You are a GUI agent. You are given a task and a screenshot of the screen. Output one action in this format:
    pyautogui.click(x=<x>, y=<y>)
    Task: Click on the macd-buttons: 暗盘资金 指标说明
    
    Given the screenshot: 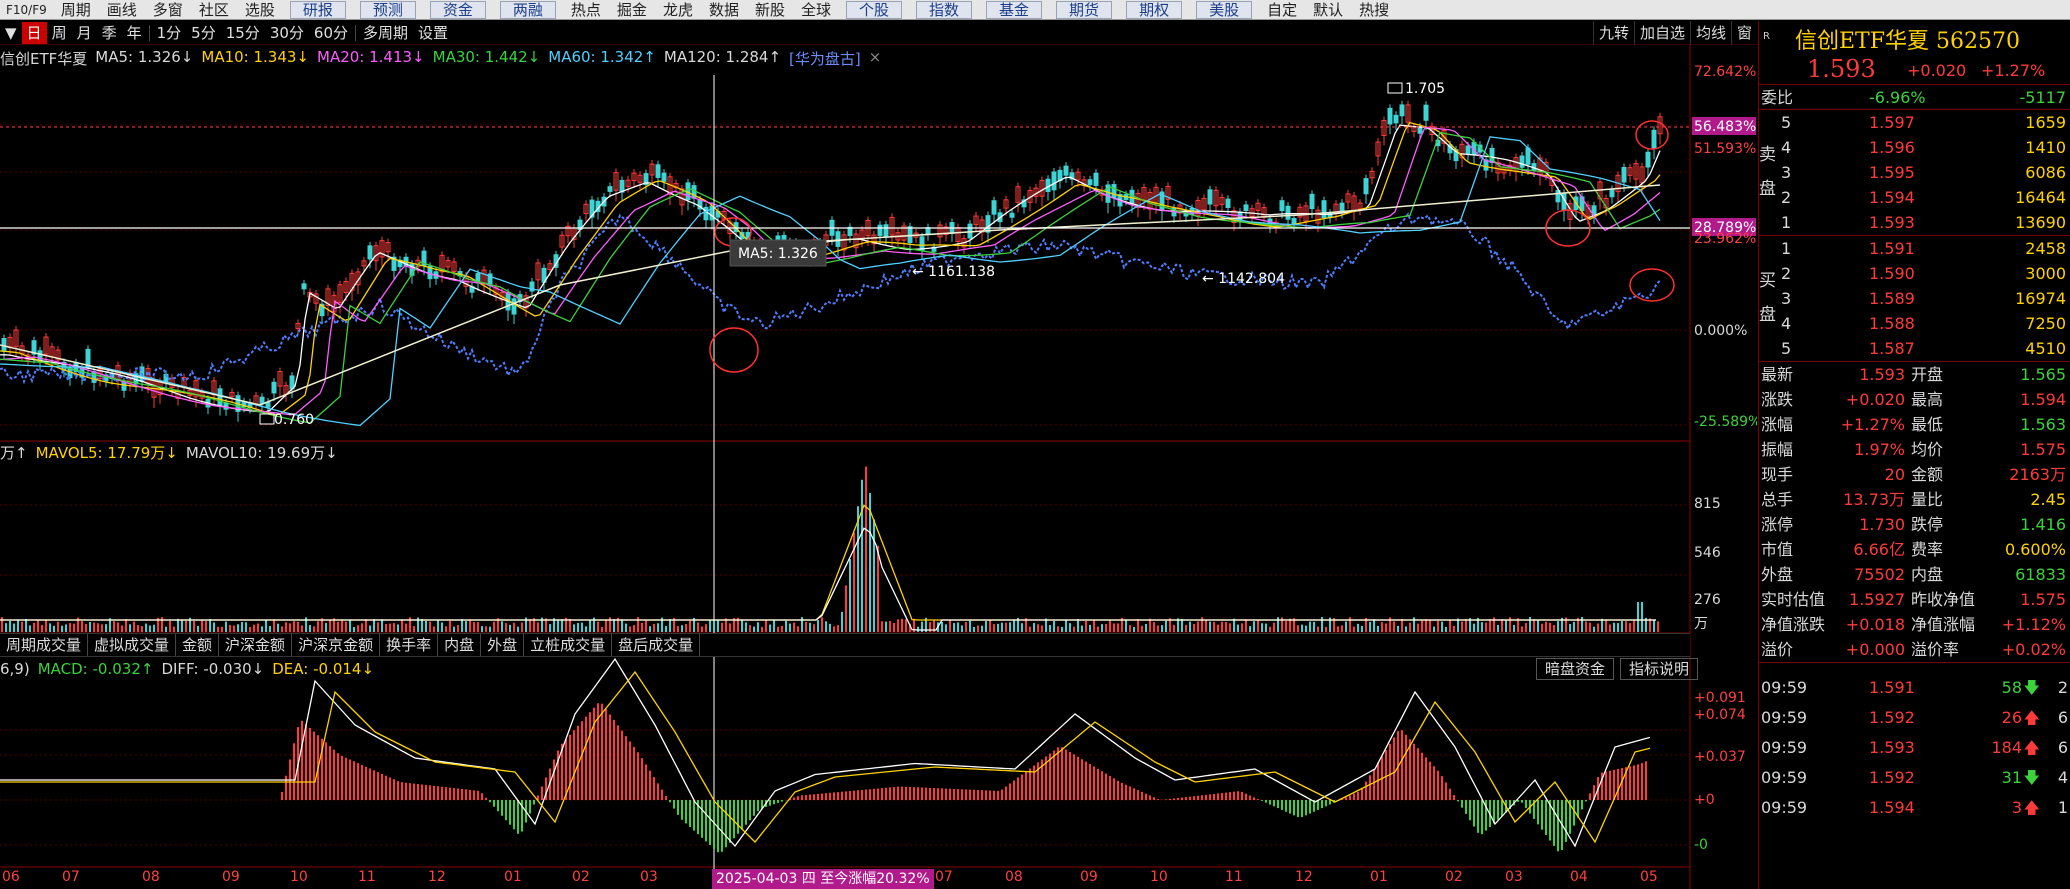 What is the action you would take?
    pyautogui.click(x=1614, y=669)
    